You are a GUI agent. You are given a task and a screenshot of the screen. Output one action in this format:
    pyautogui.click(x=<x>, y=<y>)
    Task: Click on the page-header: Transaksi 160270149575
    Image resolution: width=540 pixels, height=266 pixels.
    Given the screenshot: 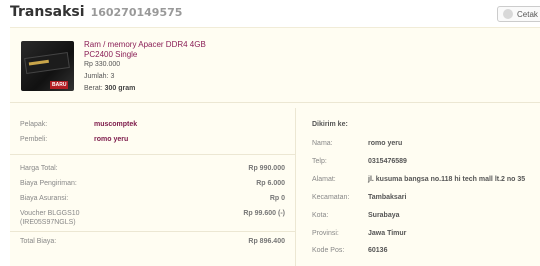 What is the action you would take?
    pyautogui.click(x=96, y=14)
    